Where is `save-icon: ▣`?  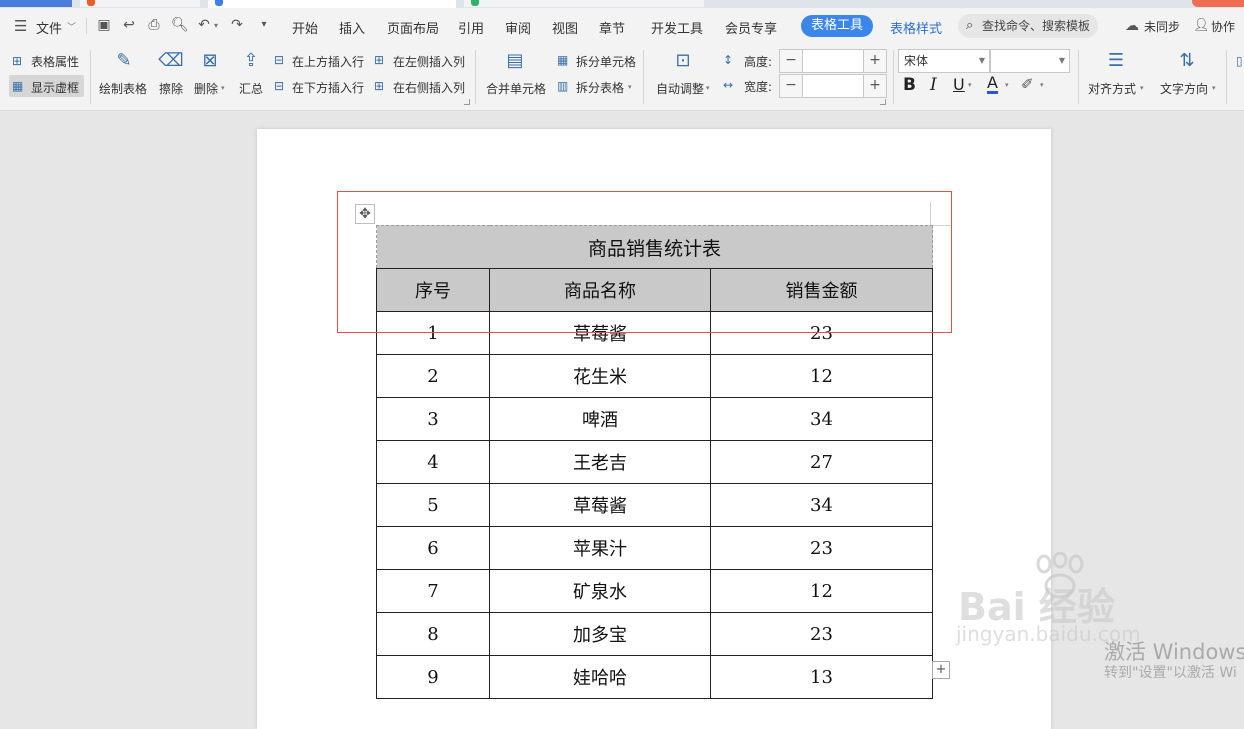
save-icon: ▣ is located at coordinates (104, 25).